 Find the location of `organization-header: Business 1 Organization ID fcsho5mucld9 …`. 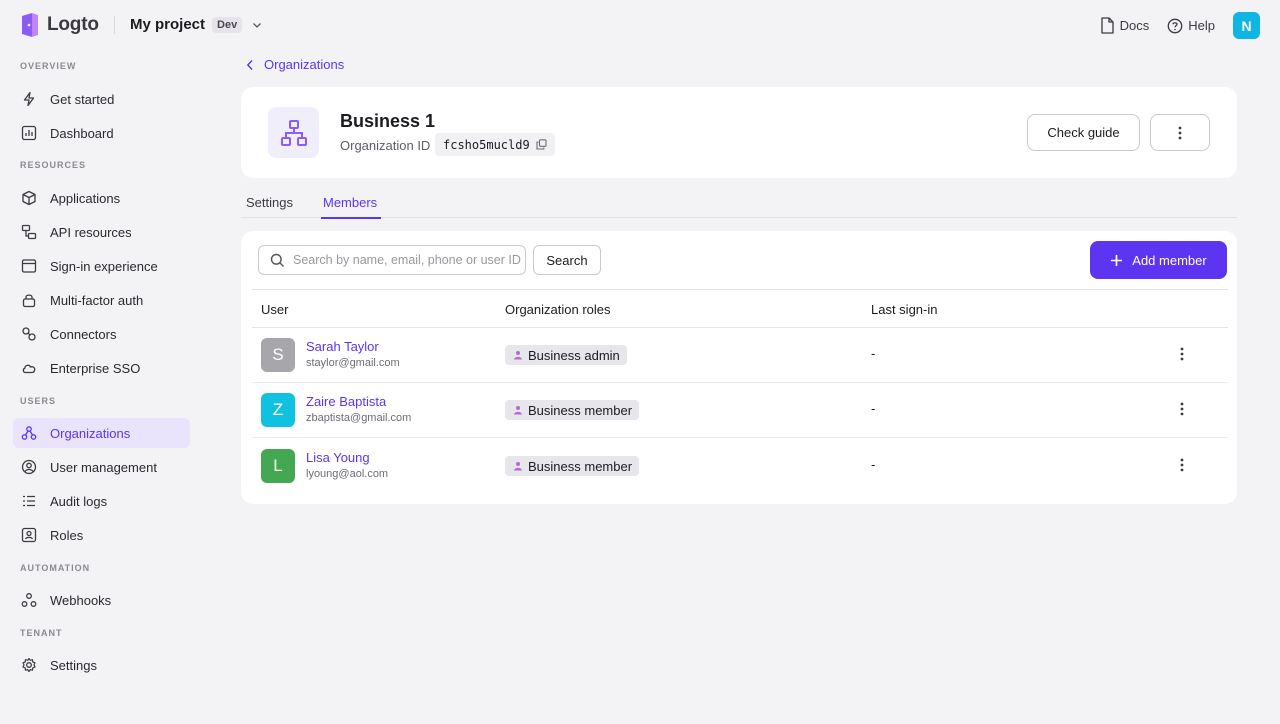

organization-header: Business 1 Organization ID fcsho5mucld9 … is located at coordinates (739, 132).